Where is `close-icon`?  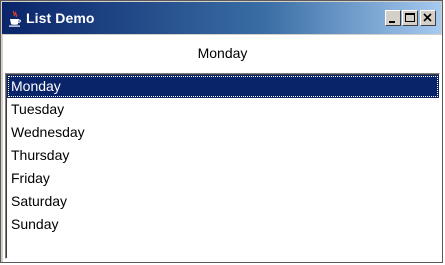
close-icon is located at coordinates (427, 17).